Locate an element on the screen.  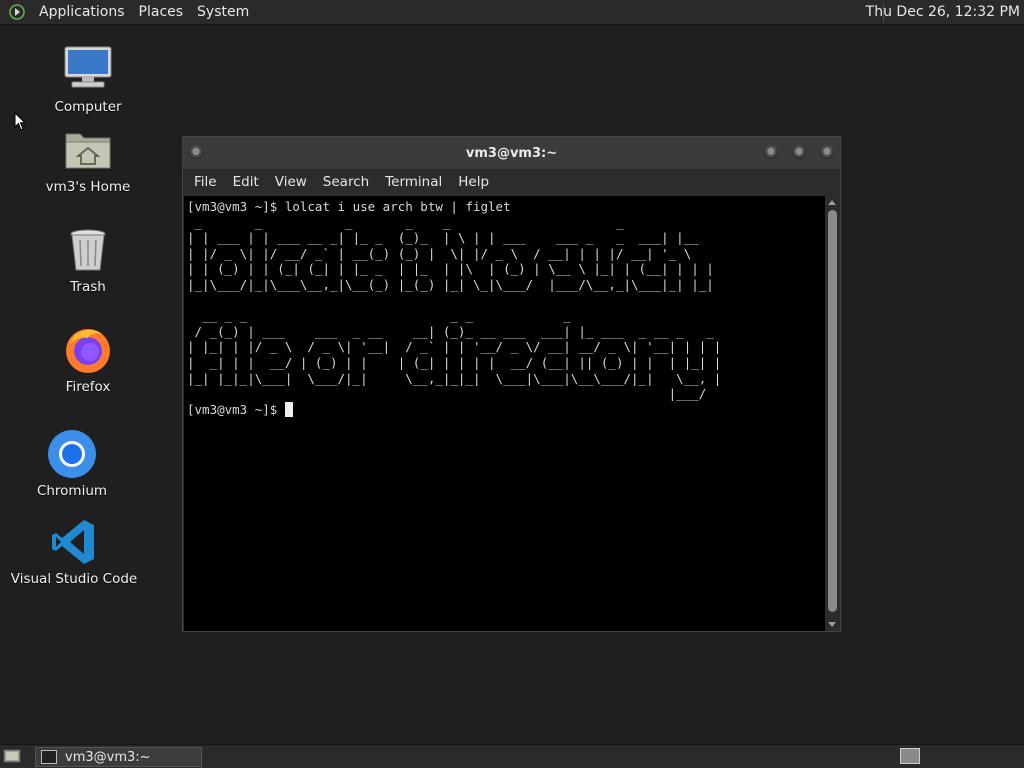
clock: Thu Dec 26, 12:32 PM is located at coordinates (943, 12).